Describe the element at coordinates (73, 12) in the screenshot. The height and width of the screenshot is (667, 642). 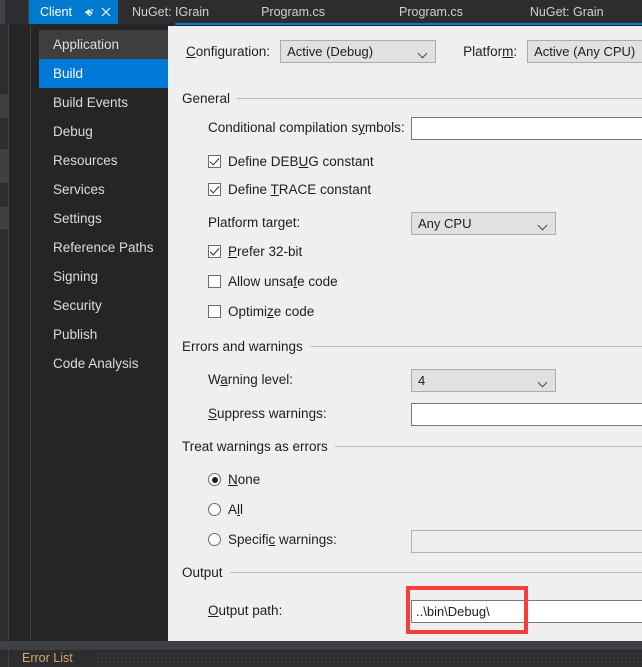
I see `tab-client: Client` at that location.